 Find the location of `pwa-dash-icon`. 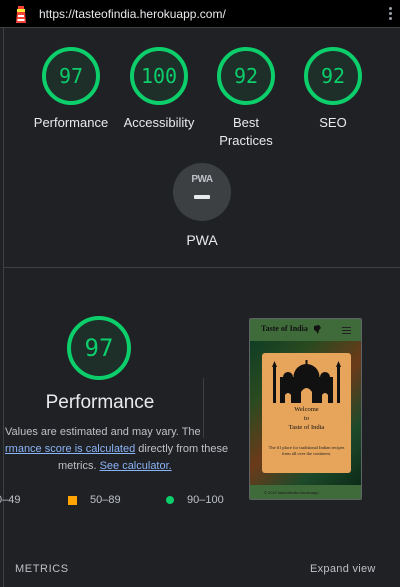

pwa-dash-icon is located at coordinates (202, 197).